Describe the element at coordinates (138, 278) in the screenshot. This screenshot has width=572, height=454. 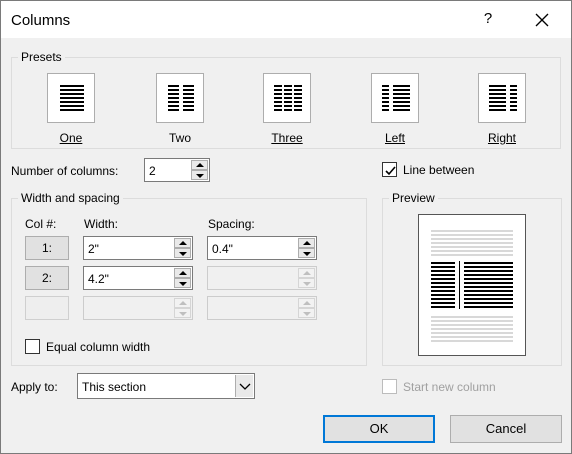
I see `col-2-width-stepper: 4.2"` at that location.